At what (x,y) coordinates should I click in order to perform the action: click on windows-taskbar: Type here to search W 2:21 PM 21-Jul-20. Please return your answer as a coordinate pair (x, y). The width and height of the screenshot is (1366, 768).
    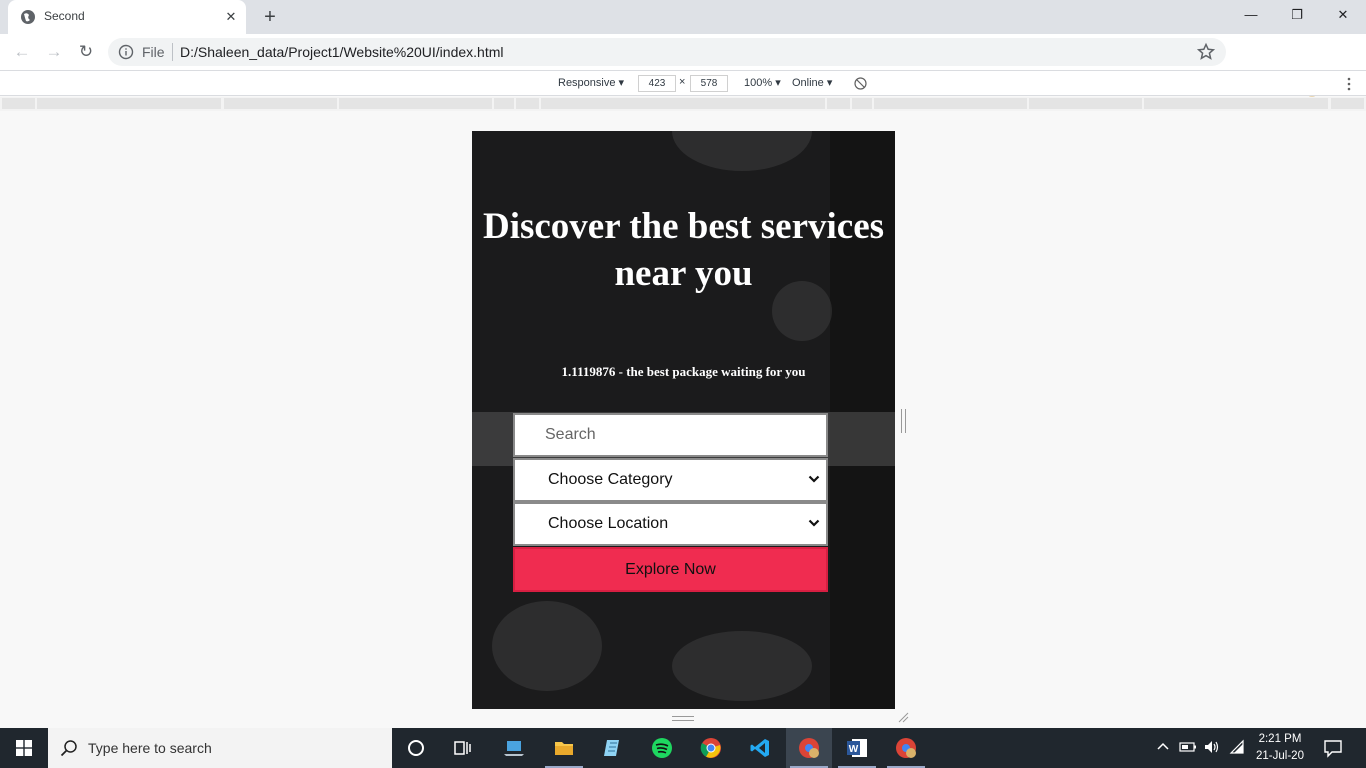
    Looking at the image, I should click on (683, 748).